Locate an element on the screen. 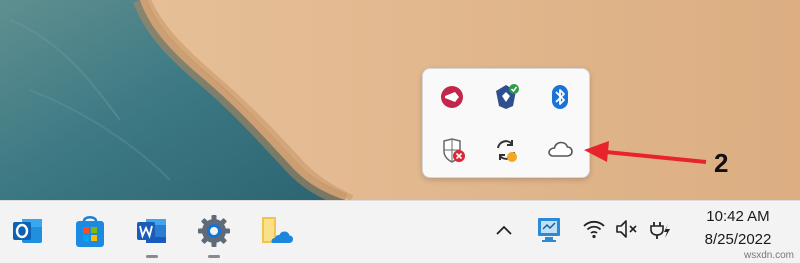 This screenshot has height=263, width=800. folder-cloud-icon is located at coordinates (277, 230).